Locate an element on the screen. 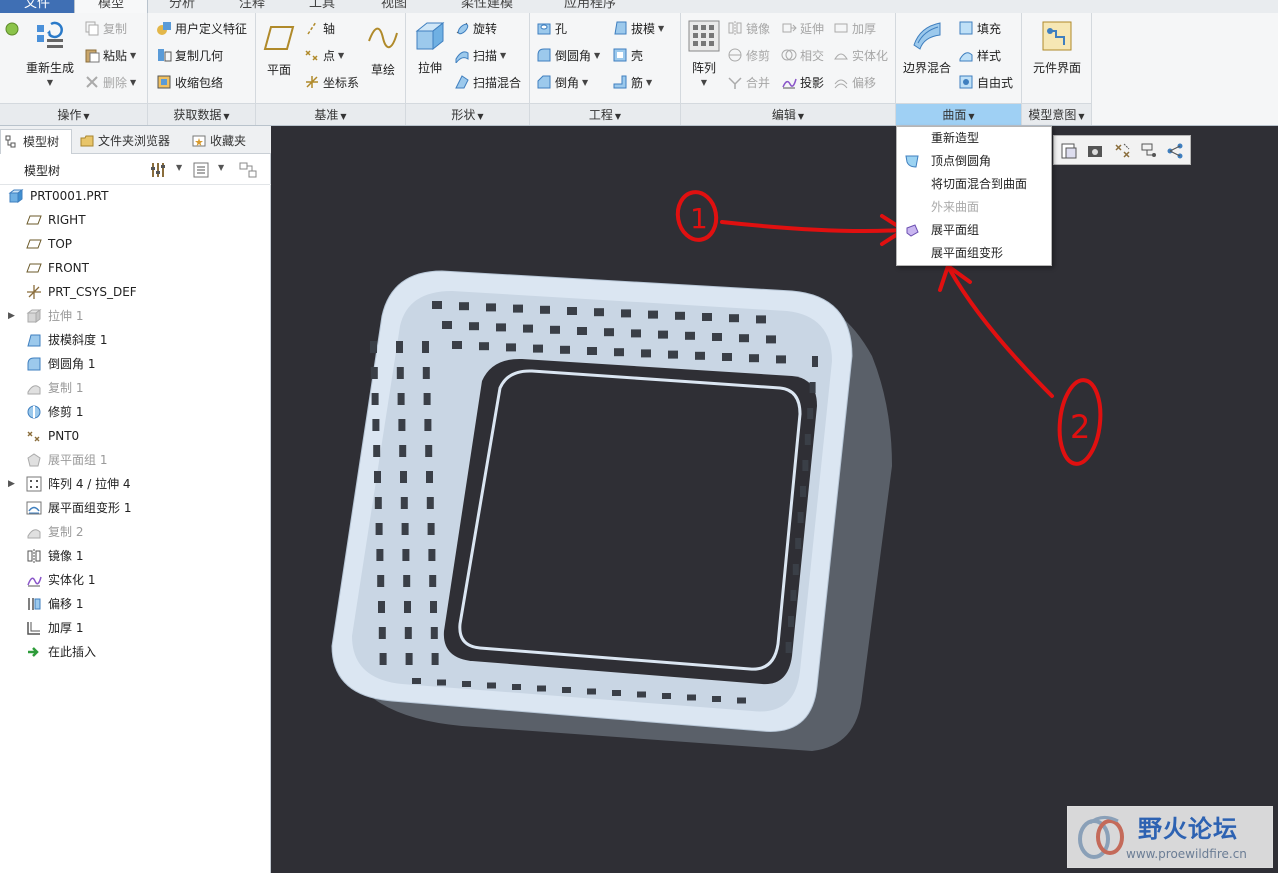 This screenshot has width=1278, height=873. regenerate-button: 重新生成 ▼ is located at coordinates (50, 53).